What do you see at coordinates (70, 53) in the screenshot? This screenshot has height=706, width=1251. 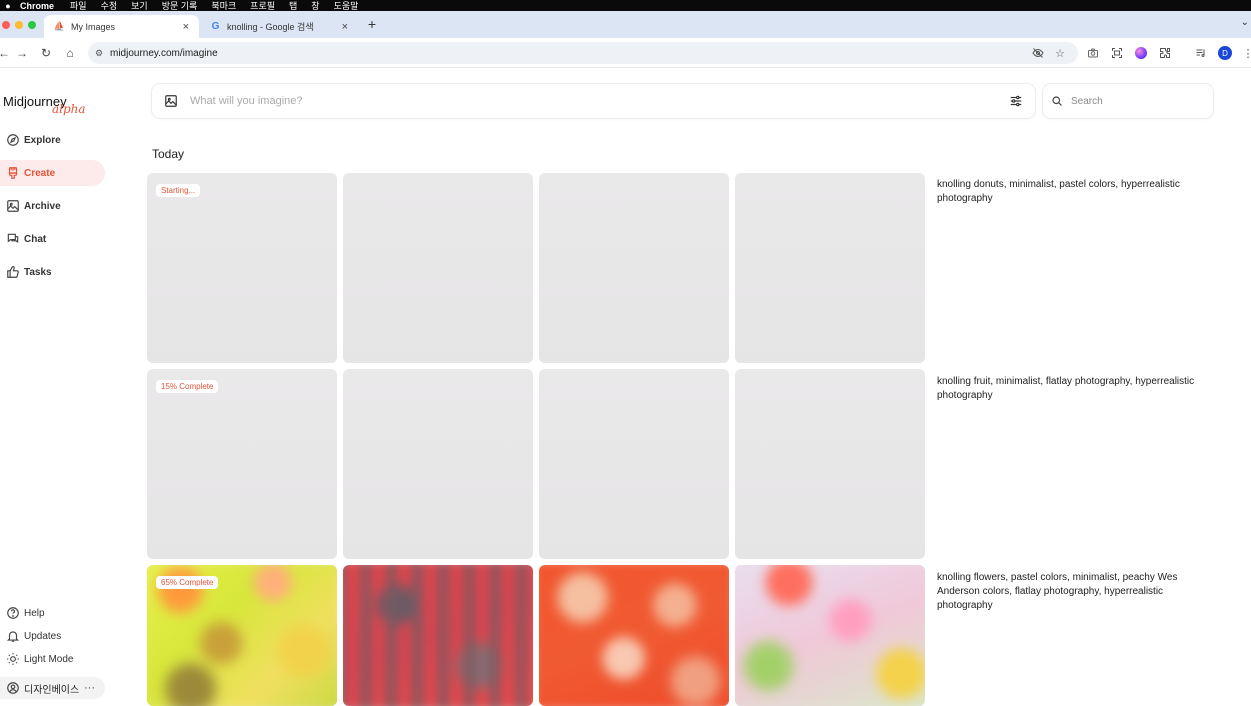 I see `home-icon: ⌂` at bounding box center [70, 53].